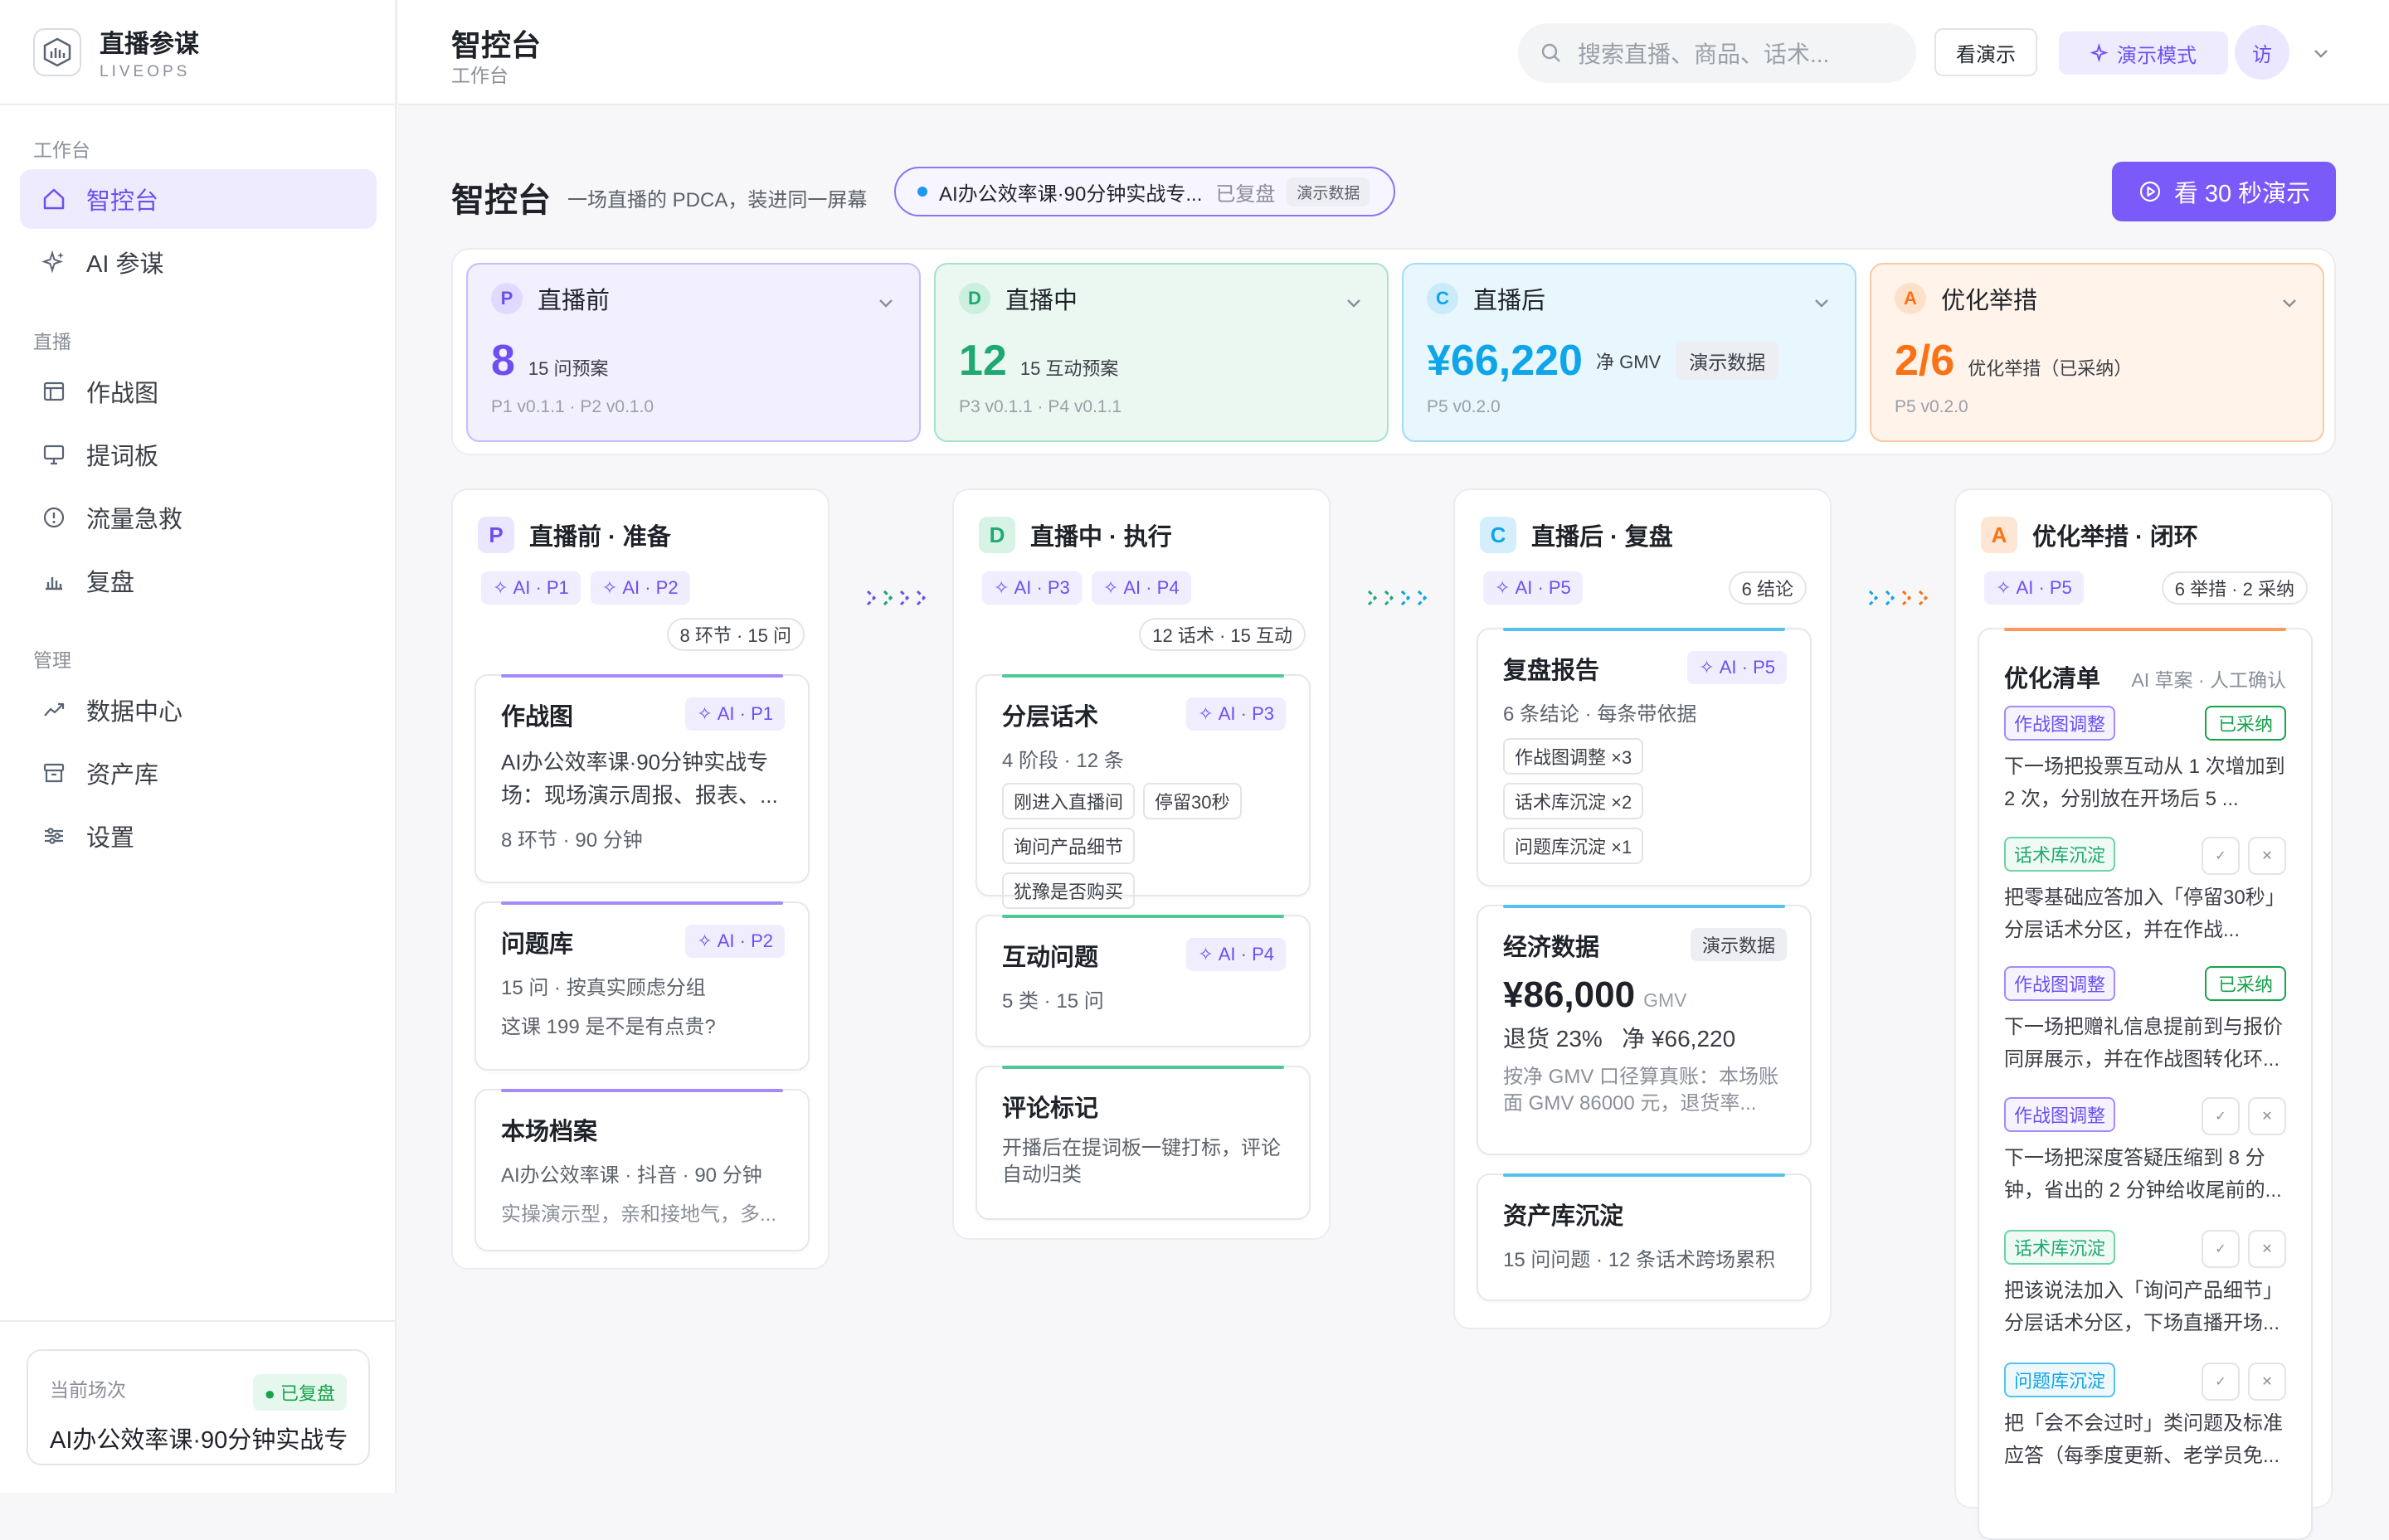  I want to click on section-label-workbench: 工作台, so click(45, 148).